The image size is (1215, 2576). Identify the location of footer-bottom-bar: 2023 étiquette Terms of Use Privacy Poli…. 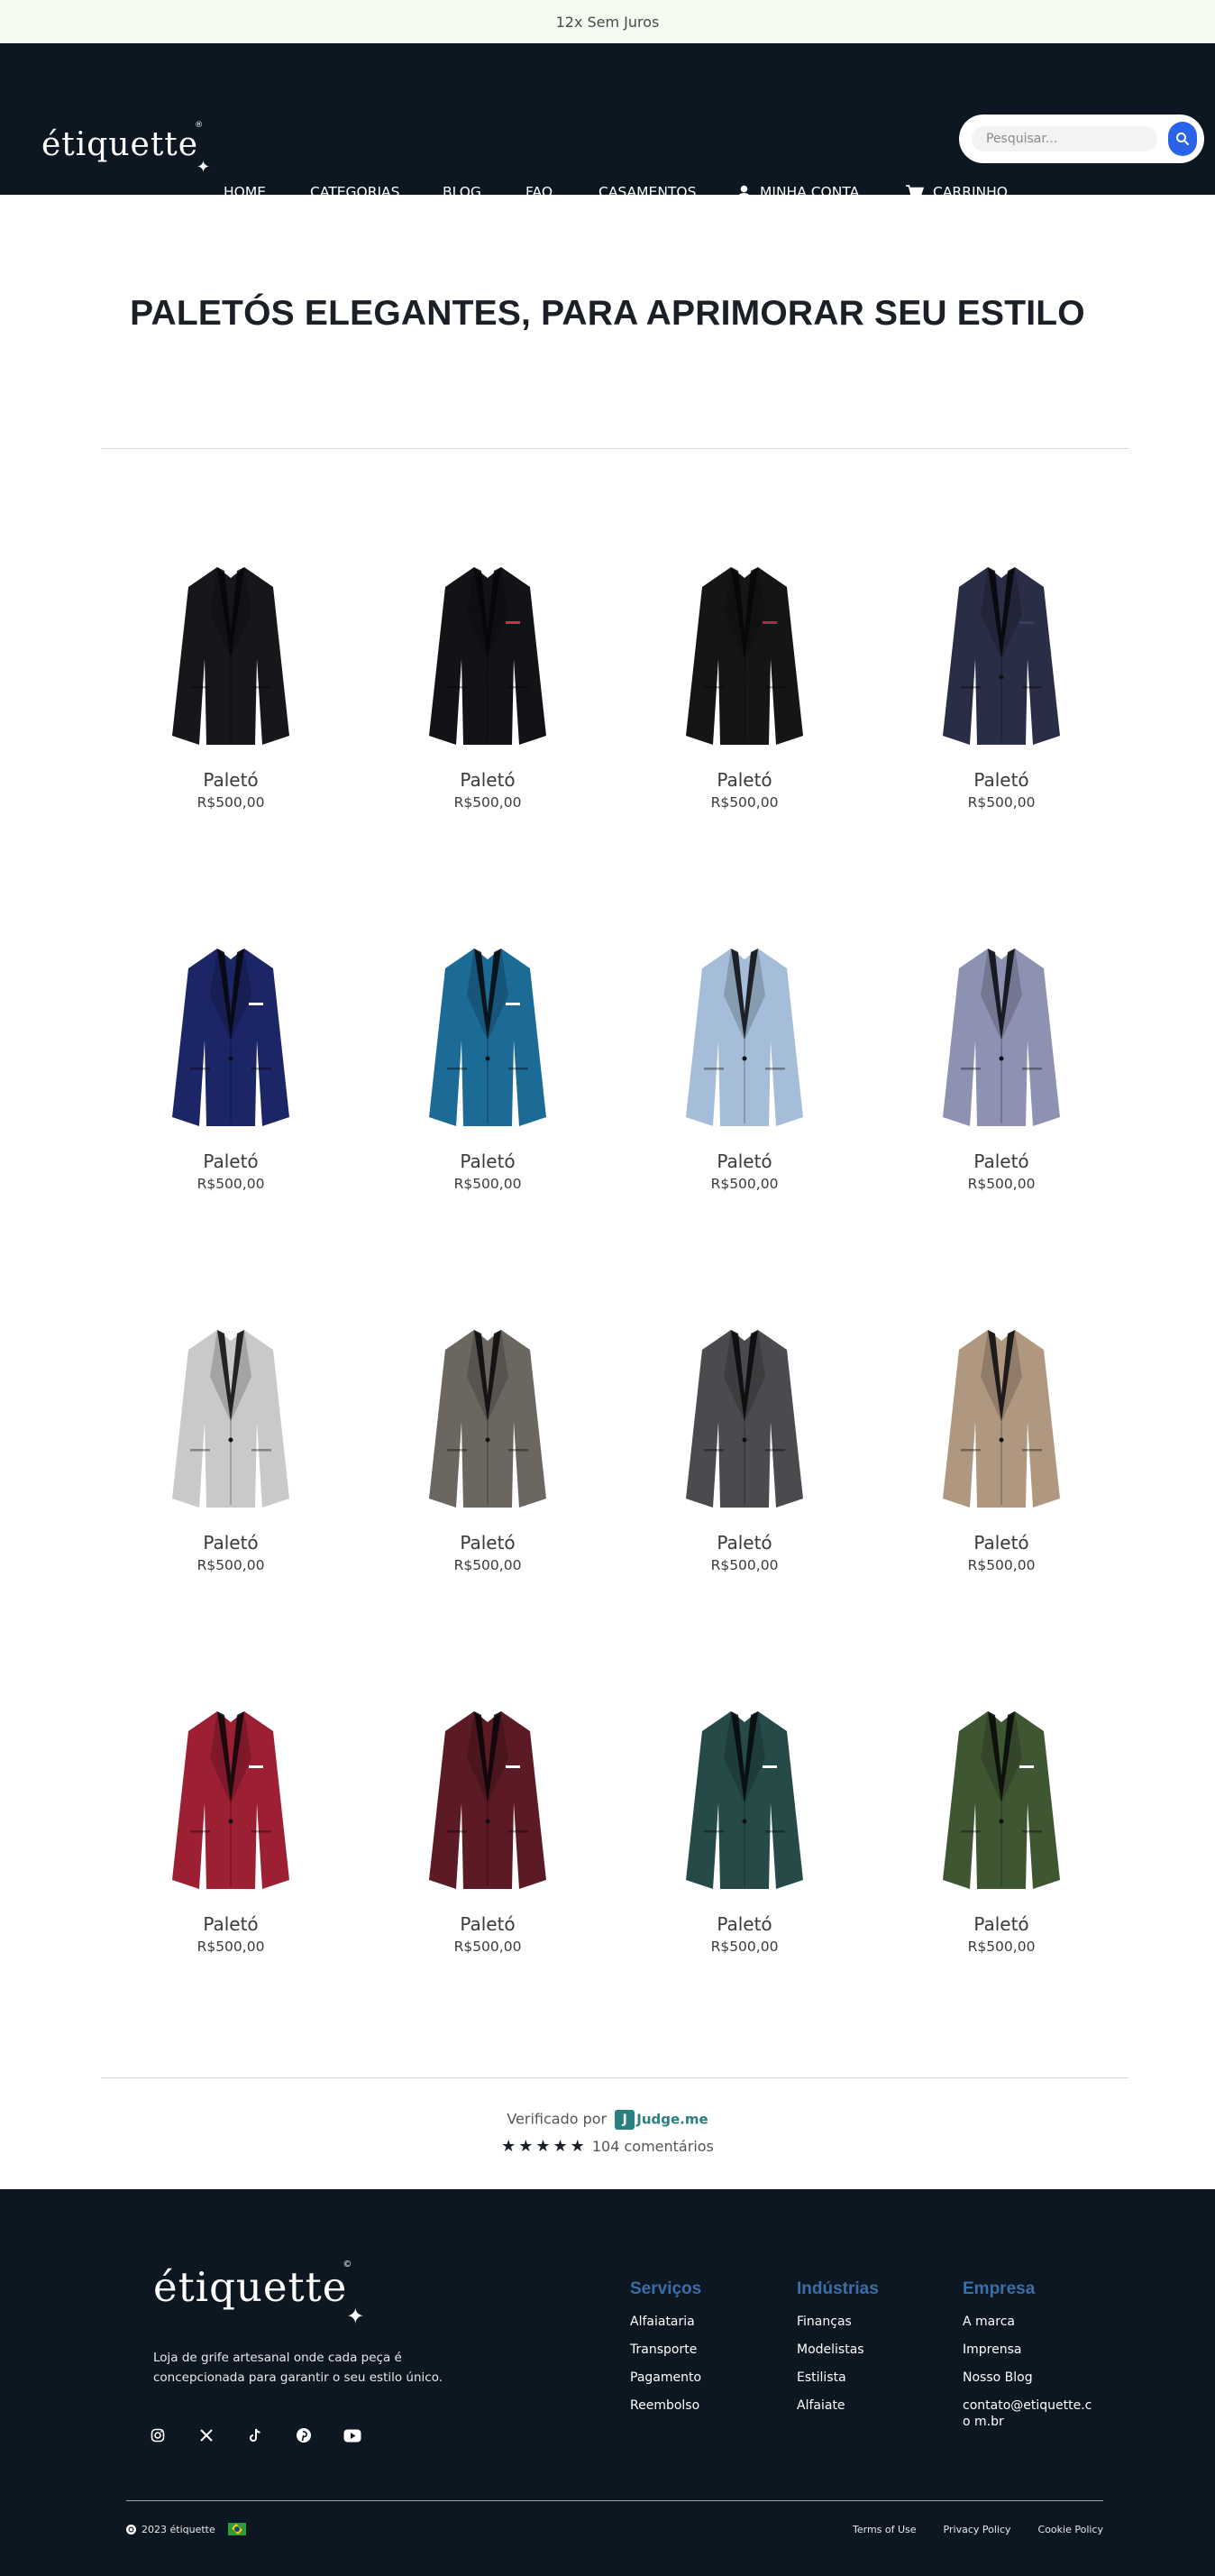
(614, 2529).